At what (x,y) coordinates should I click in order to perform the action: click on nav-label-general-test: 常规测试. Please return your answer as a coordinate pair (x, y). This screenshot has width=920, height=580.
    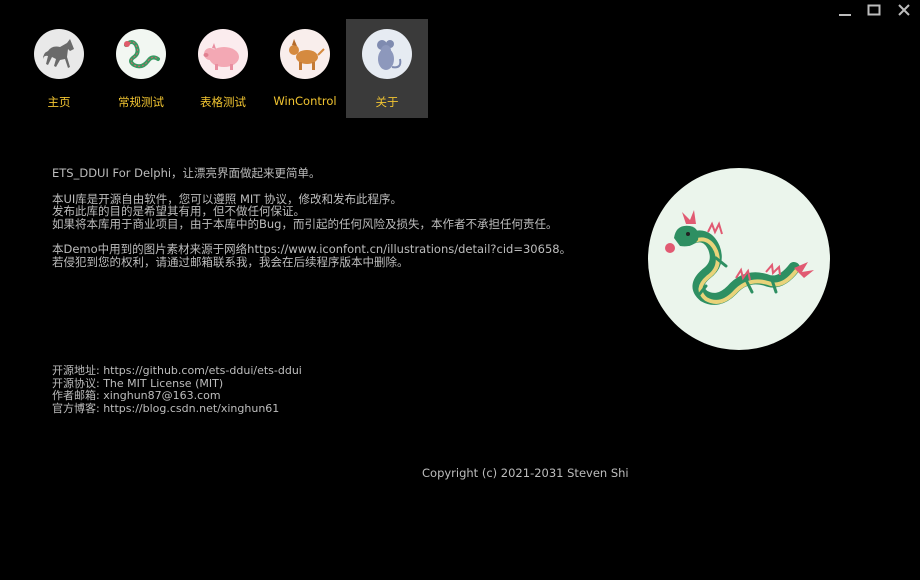
    Looking at the image, I should click on (141, 102).